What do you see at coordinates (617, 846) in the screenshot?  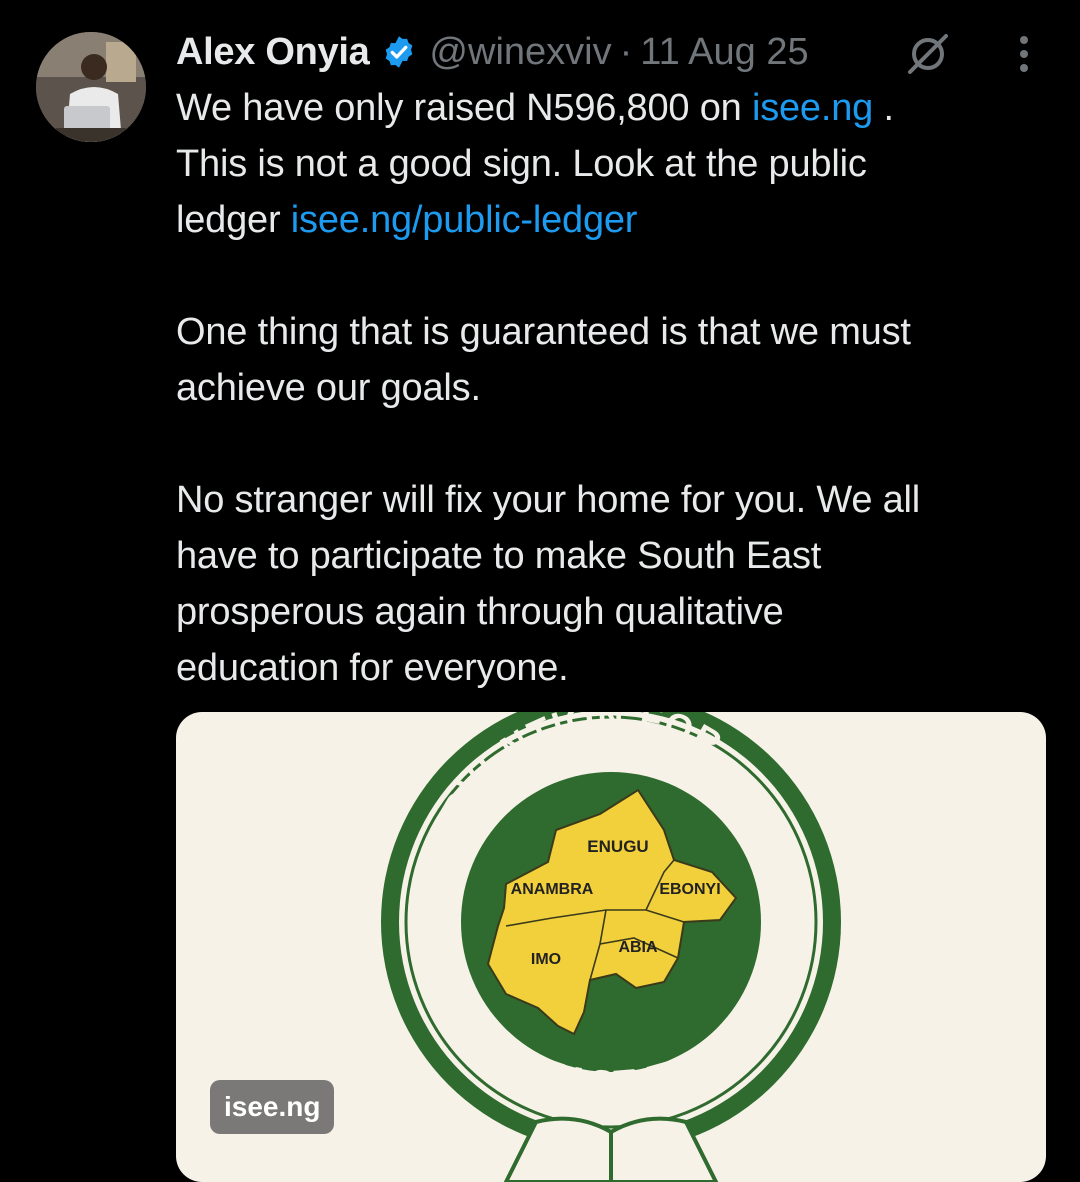 I see `map-label-enugu: ENUGU` at bounding box center [617, 846].